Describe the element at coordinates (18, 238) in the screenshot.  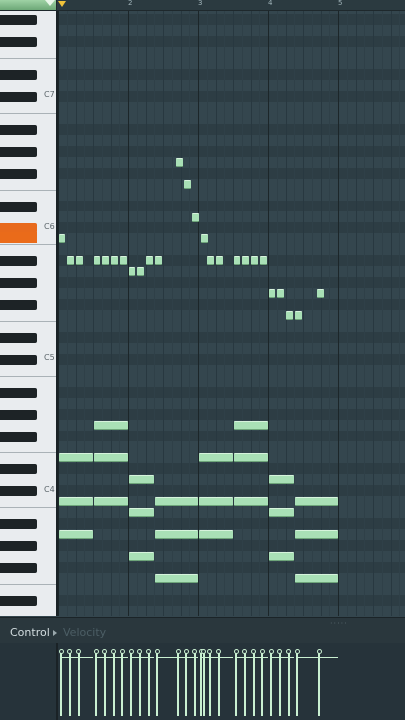
I see `active-piano-key` at that location.